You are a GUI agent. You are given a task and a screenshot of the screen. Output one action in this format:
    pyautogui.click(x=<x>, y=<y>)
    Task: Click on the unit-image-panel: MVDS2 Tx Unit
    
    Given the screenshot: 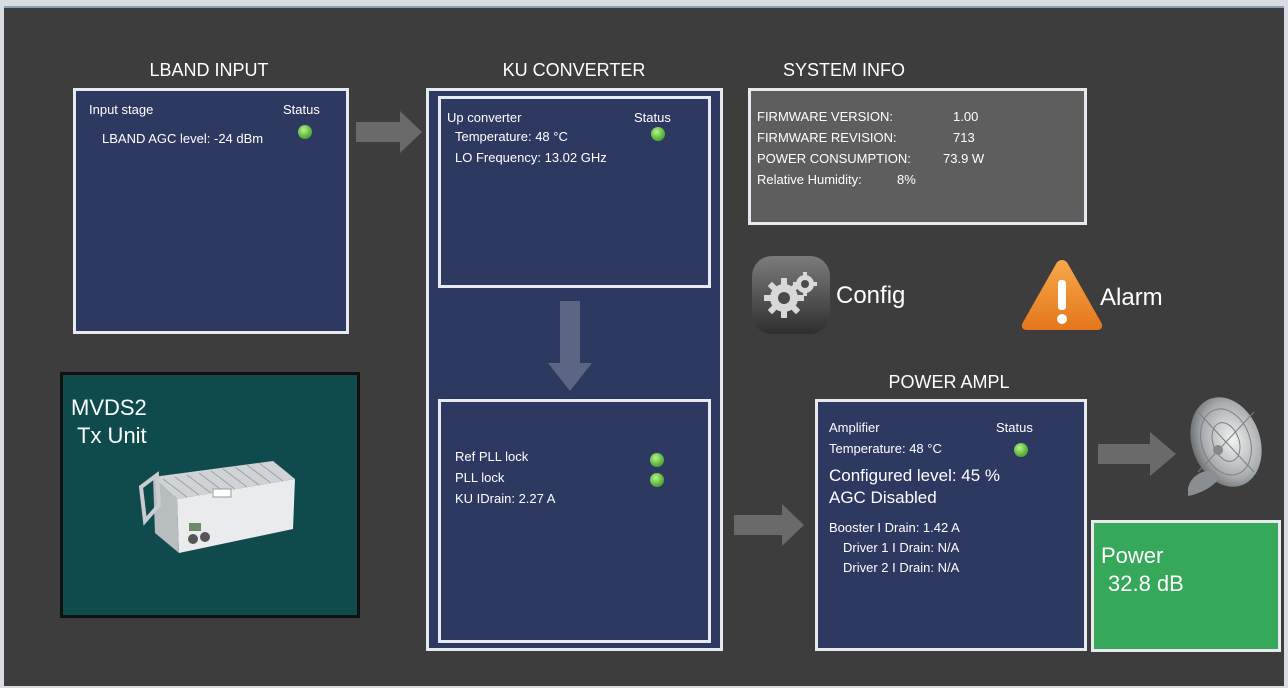 What is the action you would take?
    pyautogui.click(x=210, y=495)
    